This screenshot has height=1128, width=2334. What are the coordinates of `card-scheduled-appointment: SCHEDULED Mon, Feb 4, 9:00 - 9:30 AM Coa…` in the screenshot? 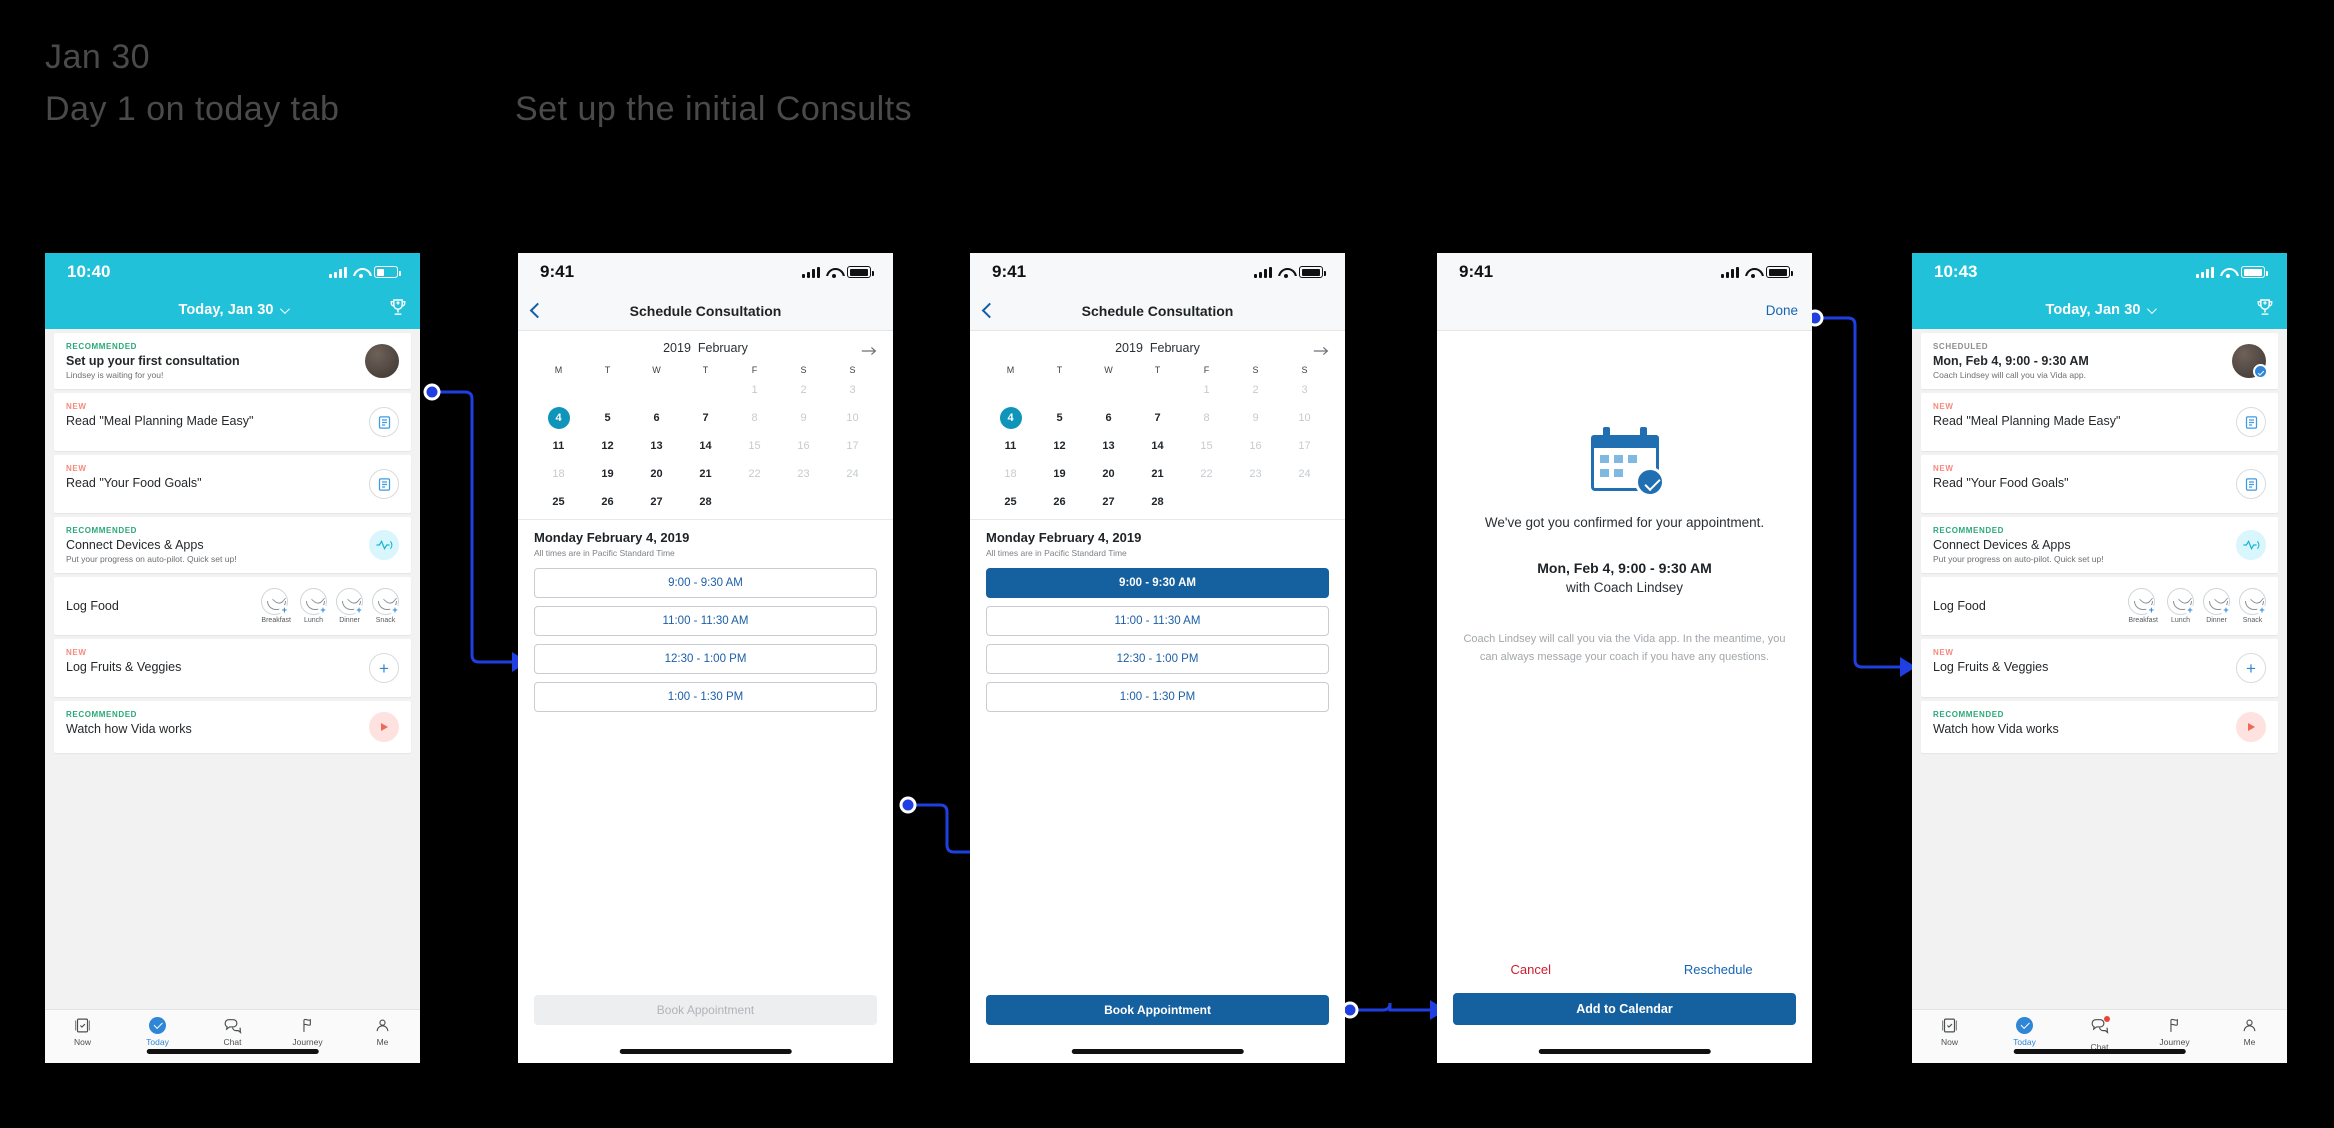 It's located at (2099, 361).